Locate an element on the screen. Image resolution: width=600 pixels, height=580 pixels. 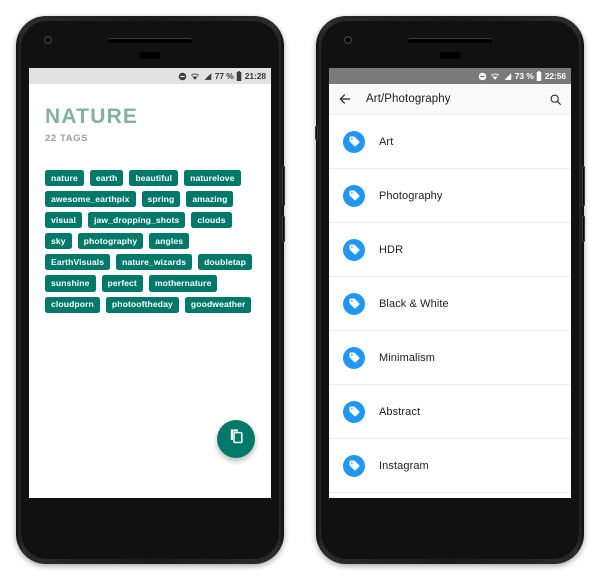
search-icon is located at coordinates (555, 99).